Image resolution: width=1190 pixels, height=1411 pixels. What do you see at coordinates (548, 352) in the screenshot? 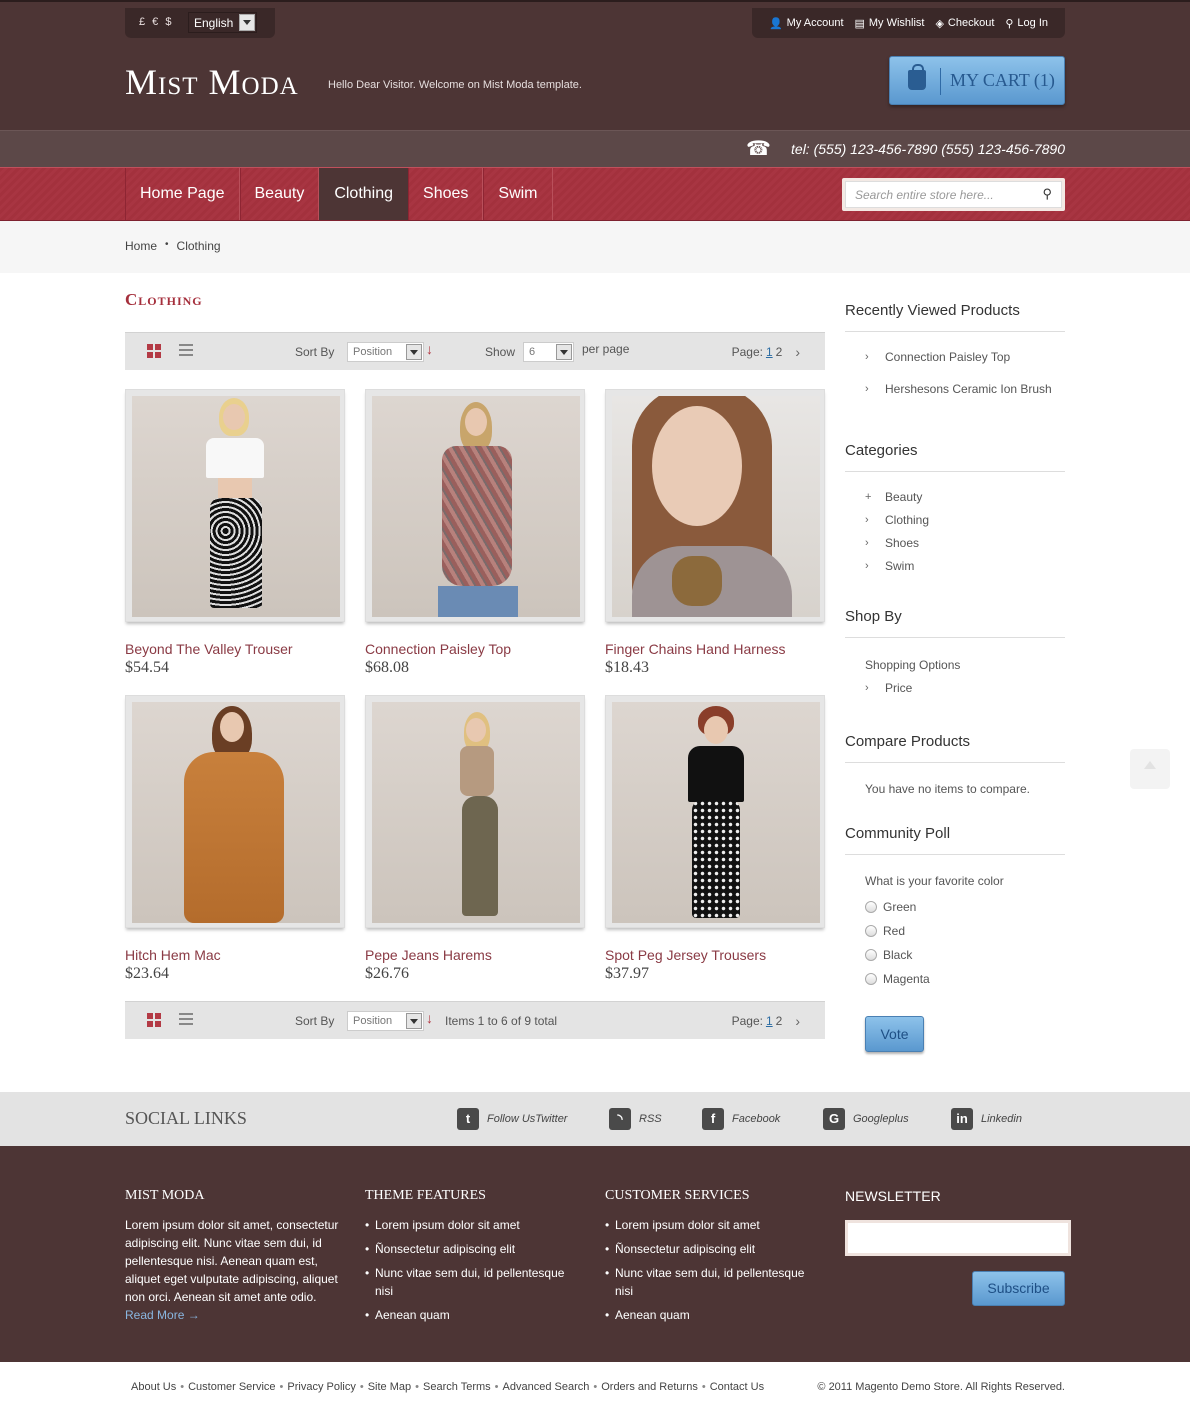
I see `limit-select: 6` at bounding box center [548, 352].